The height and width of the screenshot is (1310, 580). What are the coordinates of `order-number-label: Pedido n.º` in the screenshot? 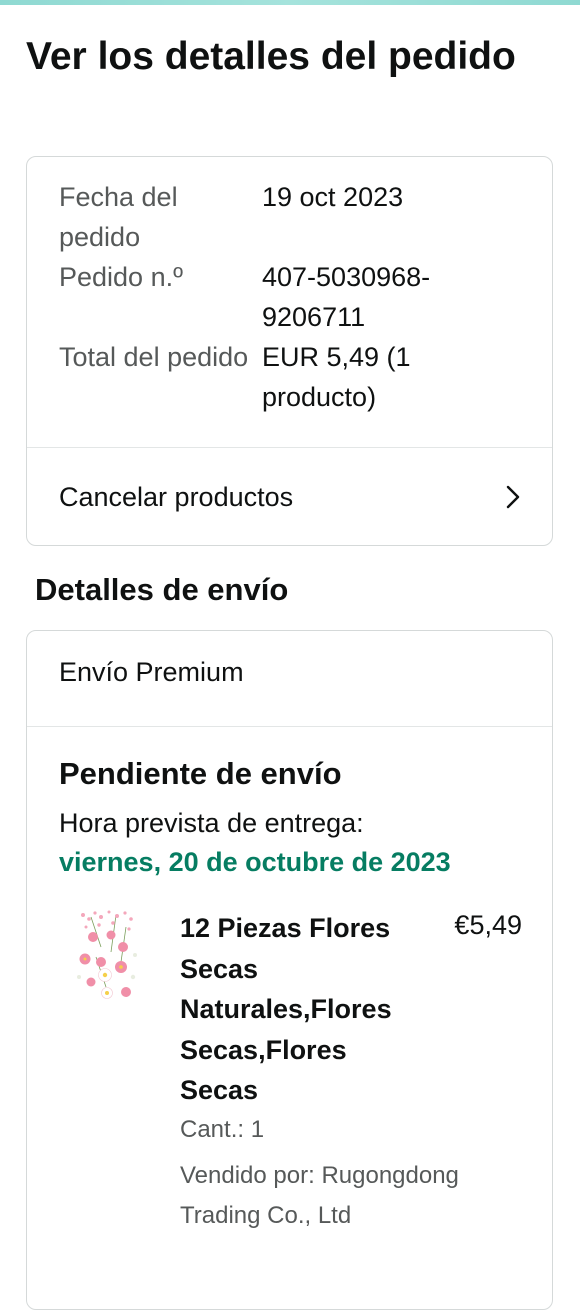 It's located at (121, 277).